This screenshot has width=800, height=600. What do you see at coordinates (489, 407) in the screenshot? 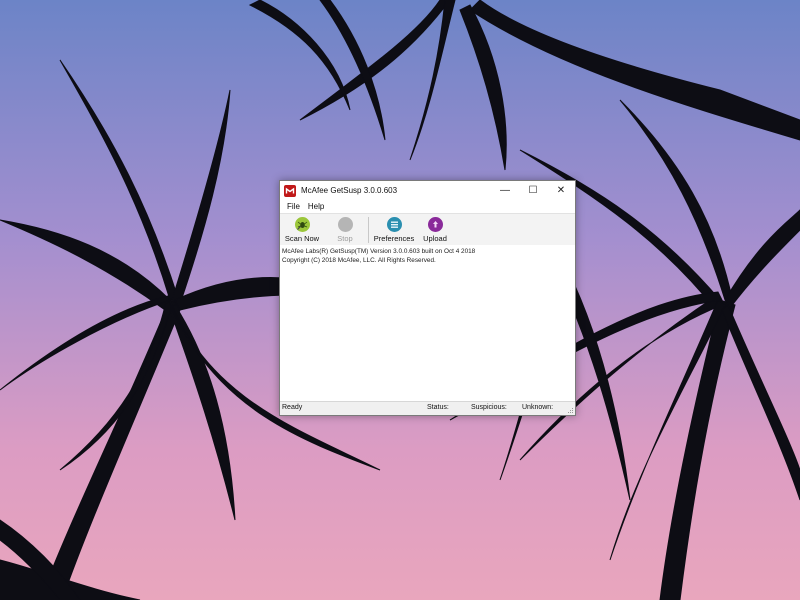
I see `suspicious-label: Suspicious:` at bounding box center [489, 407].